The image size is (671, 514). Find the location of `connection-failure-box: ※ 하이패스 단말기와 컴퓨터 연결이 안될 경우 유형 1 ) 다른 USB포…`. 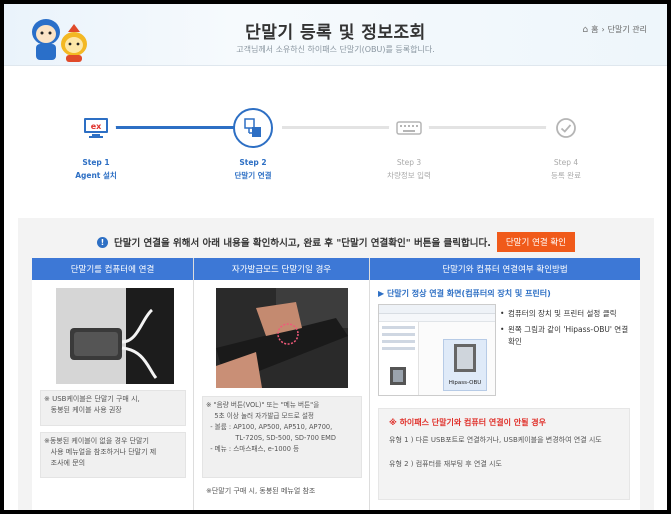

connection-failure-box: ※ 하이패스 단말기와 컴퓨터 연결이 안될 경우 유형 1 ) 다른 USB포… is located at coordinates (504, 454).